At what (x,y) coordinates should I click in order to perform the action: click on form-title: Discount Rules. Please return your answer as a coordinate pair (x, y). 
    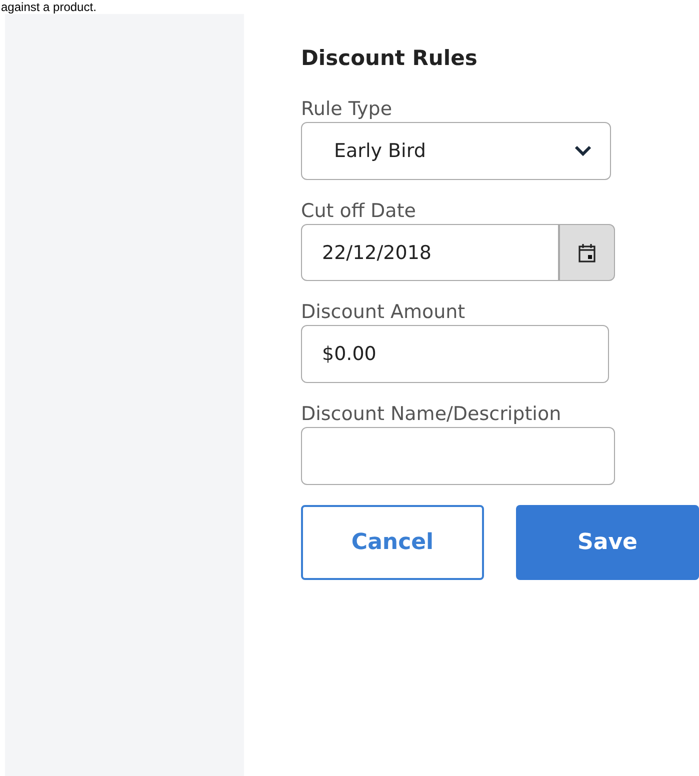
    Looking at the image, I should click on (389, 58).